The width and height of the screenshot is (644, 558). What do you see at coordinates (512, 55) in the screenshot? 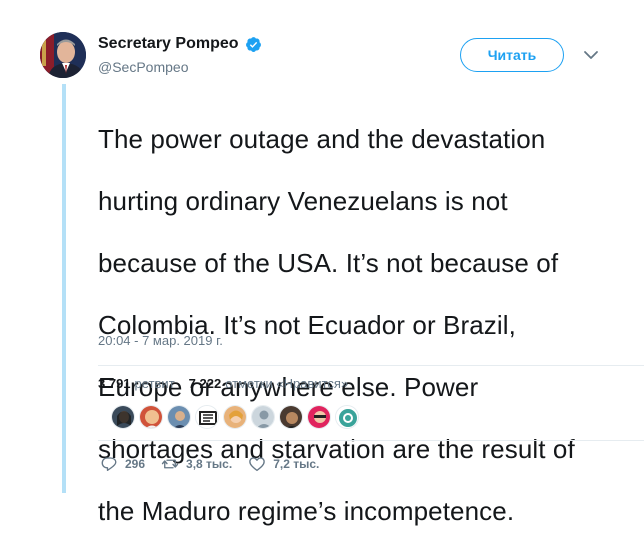
I see `follow-button: Читать` at bounding box center [512, 55].